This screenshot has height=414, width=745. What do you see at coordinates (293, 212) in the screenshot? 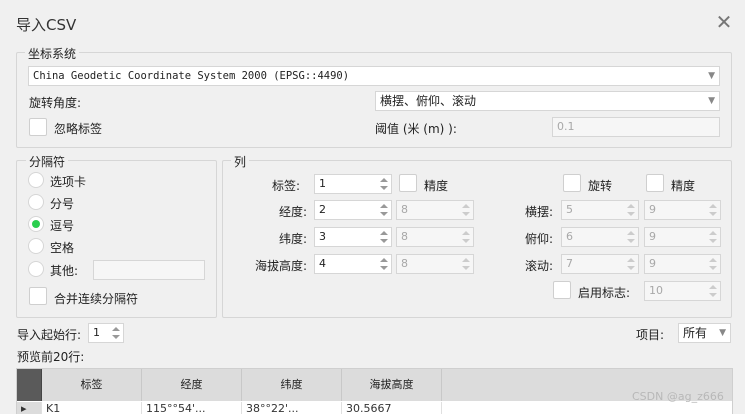
I see `longitude-label: 经度:` at bounding box center [293, 212].